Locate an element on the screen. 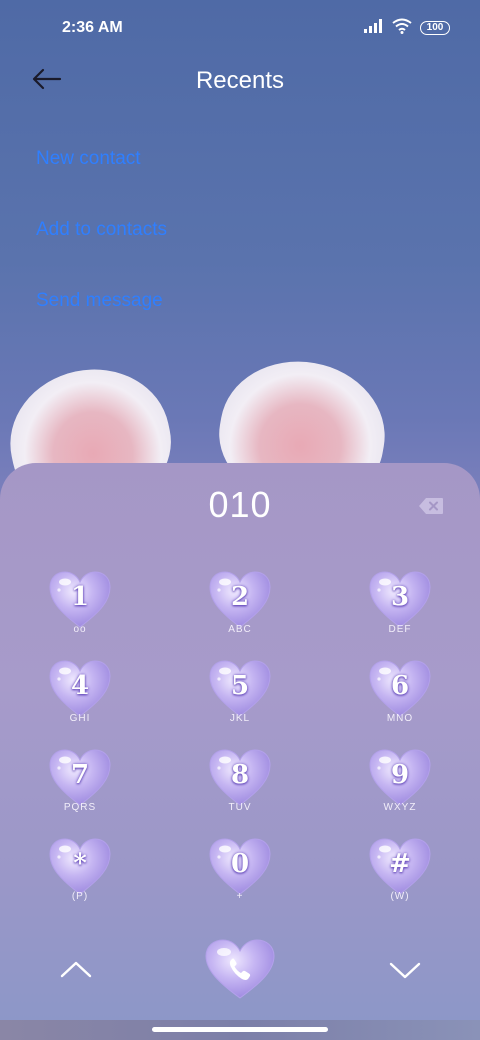  new-contact-link: New contact is located at coordinates (88, 159).